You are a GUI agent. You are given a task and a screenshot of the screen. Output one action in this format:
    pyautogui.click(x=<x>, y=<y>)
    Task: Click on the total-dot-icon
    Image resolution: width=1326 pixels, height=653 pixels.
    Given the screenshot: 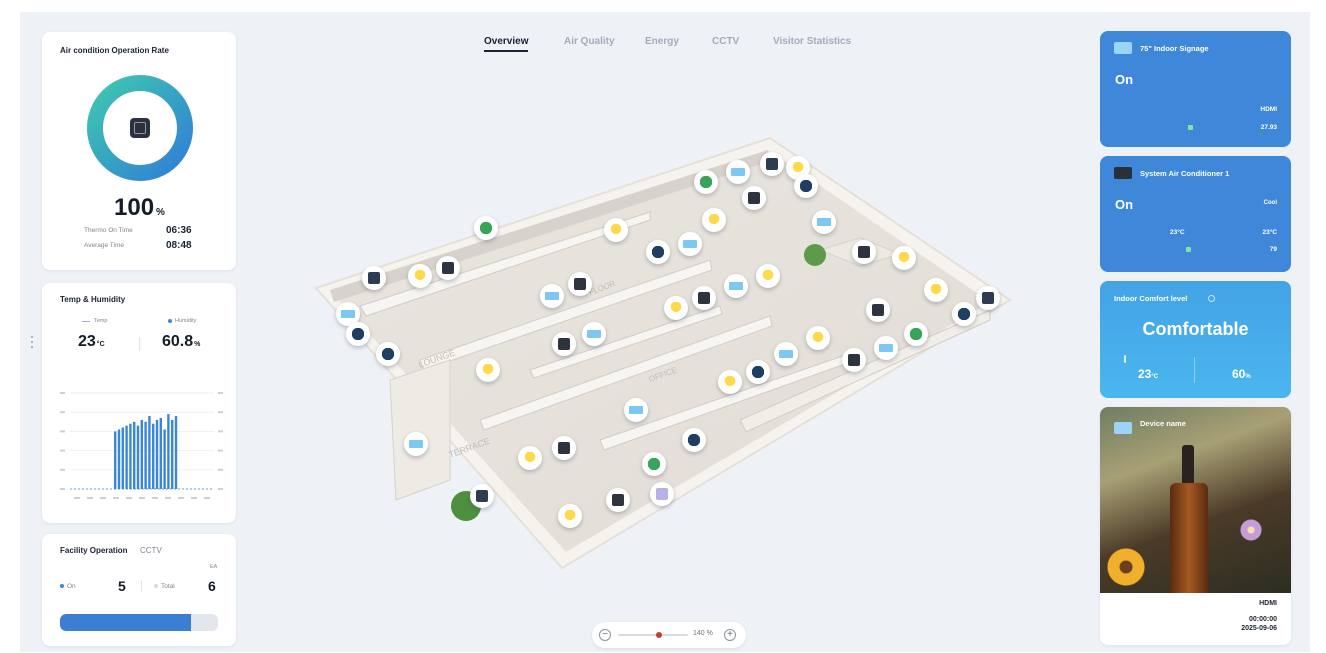 What is the action you would take?
    pyautogui.click(x=156, y=586)
    